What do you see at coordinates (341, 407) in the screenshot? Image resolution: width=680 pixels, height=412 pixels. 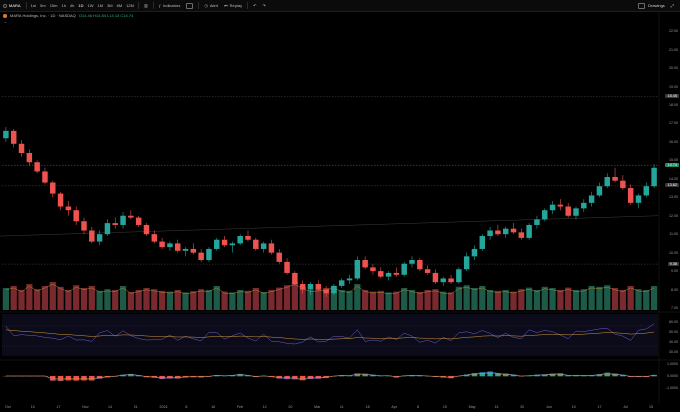 I see `time-axis-tick: 11` at bounding box center [341, 407].